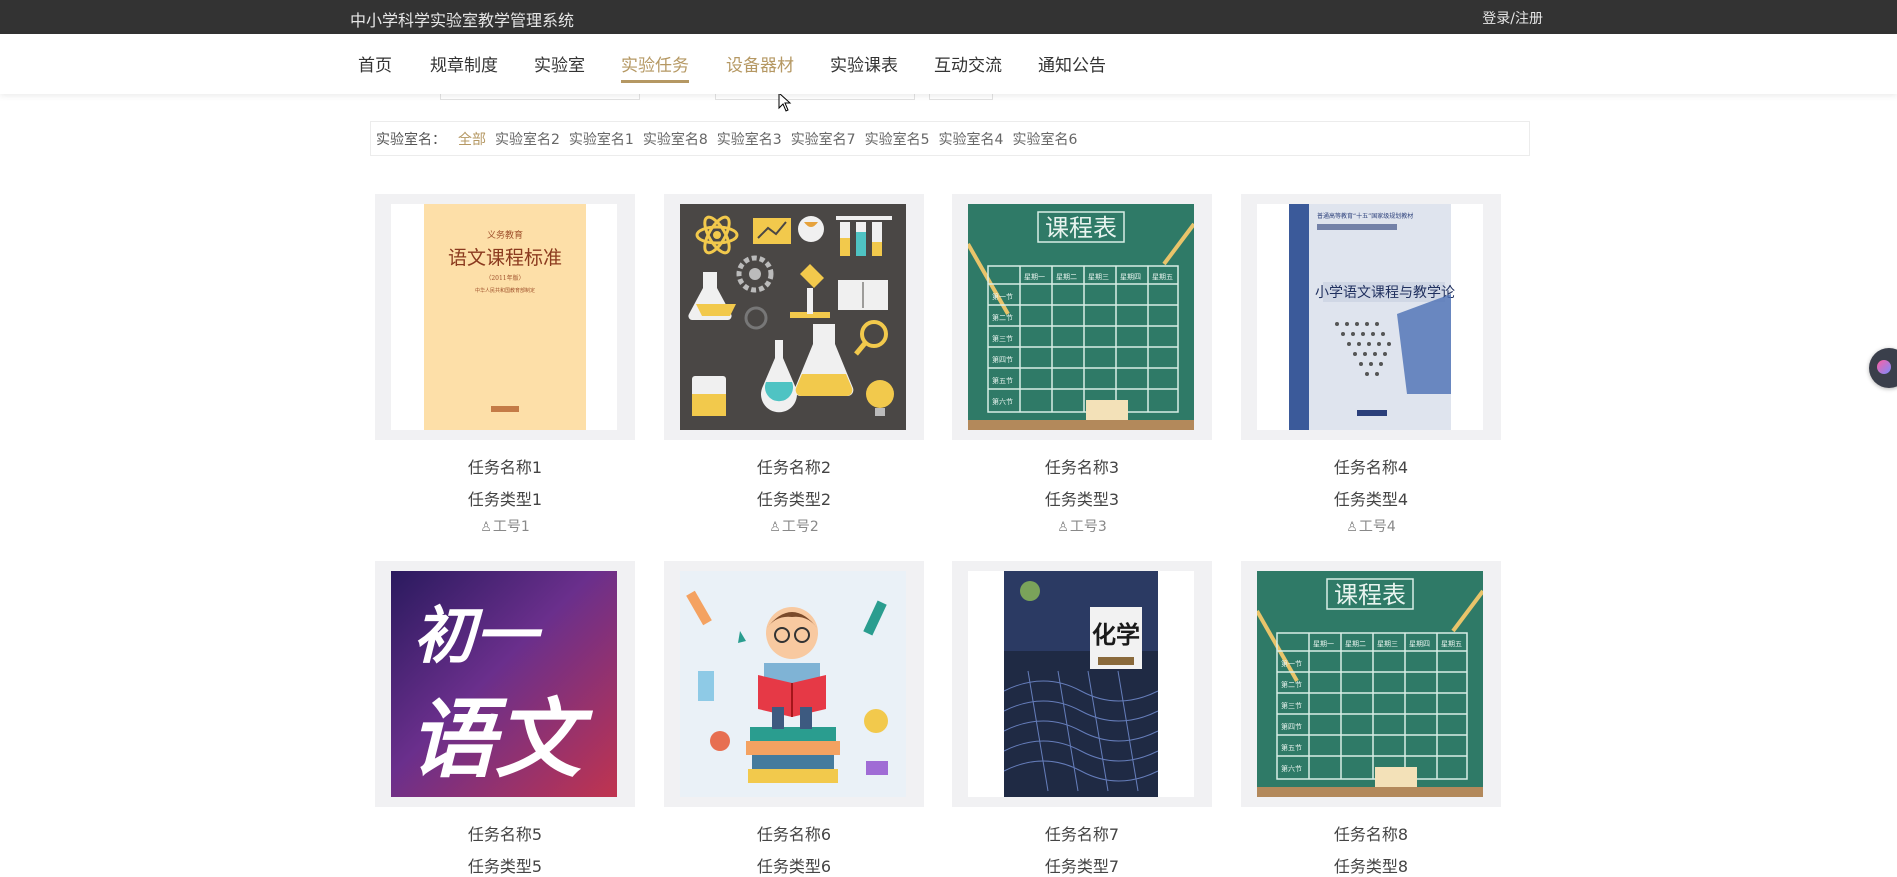 This screenshot has width=1897, height=877. I want to click on cover-line-1: 初一, so click(478, 635).